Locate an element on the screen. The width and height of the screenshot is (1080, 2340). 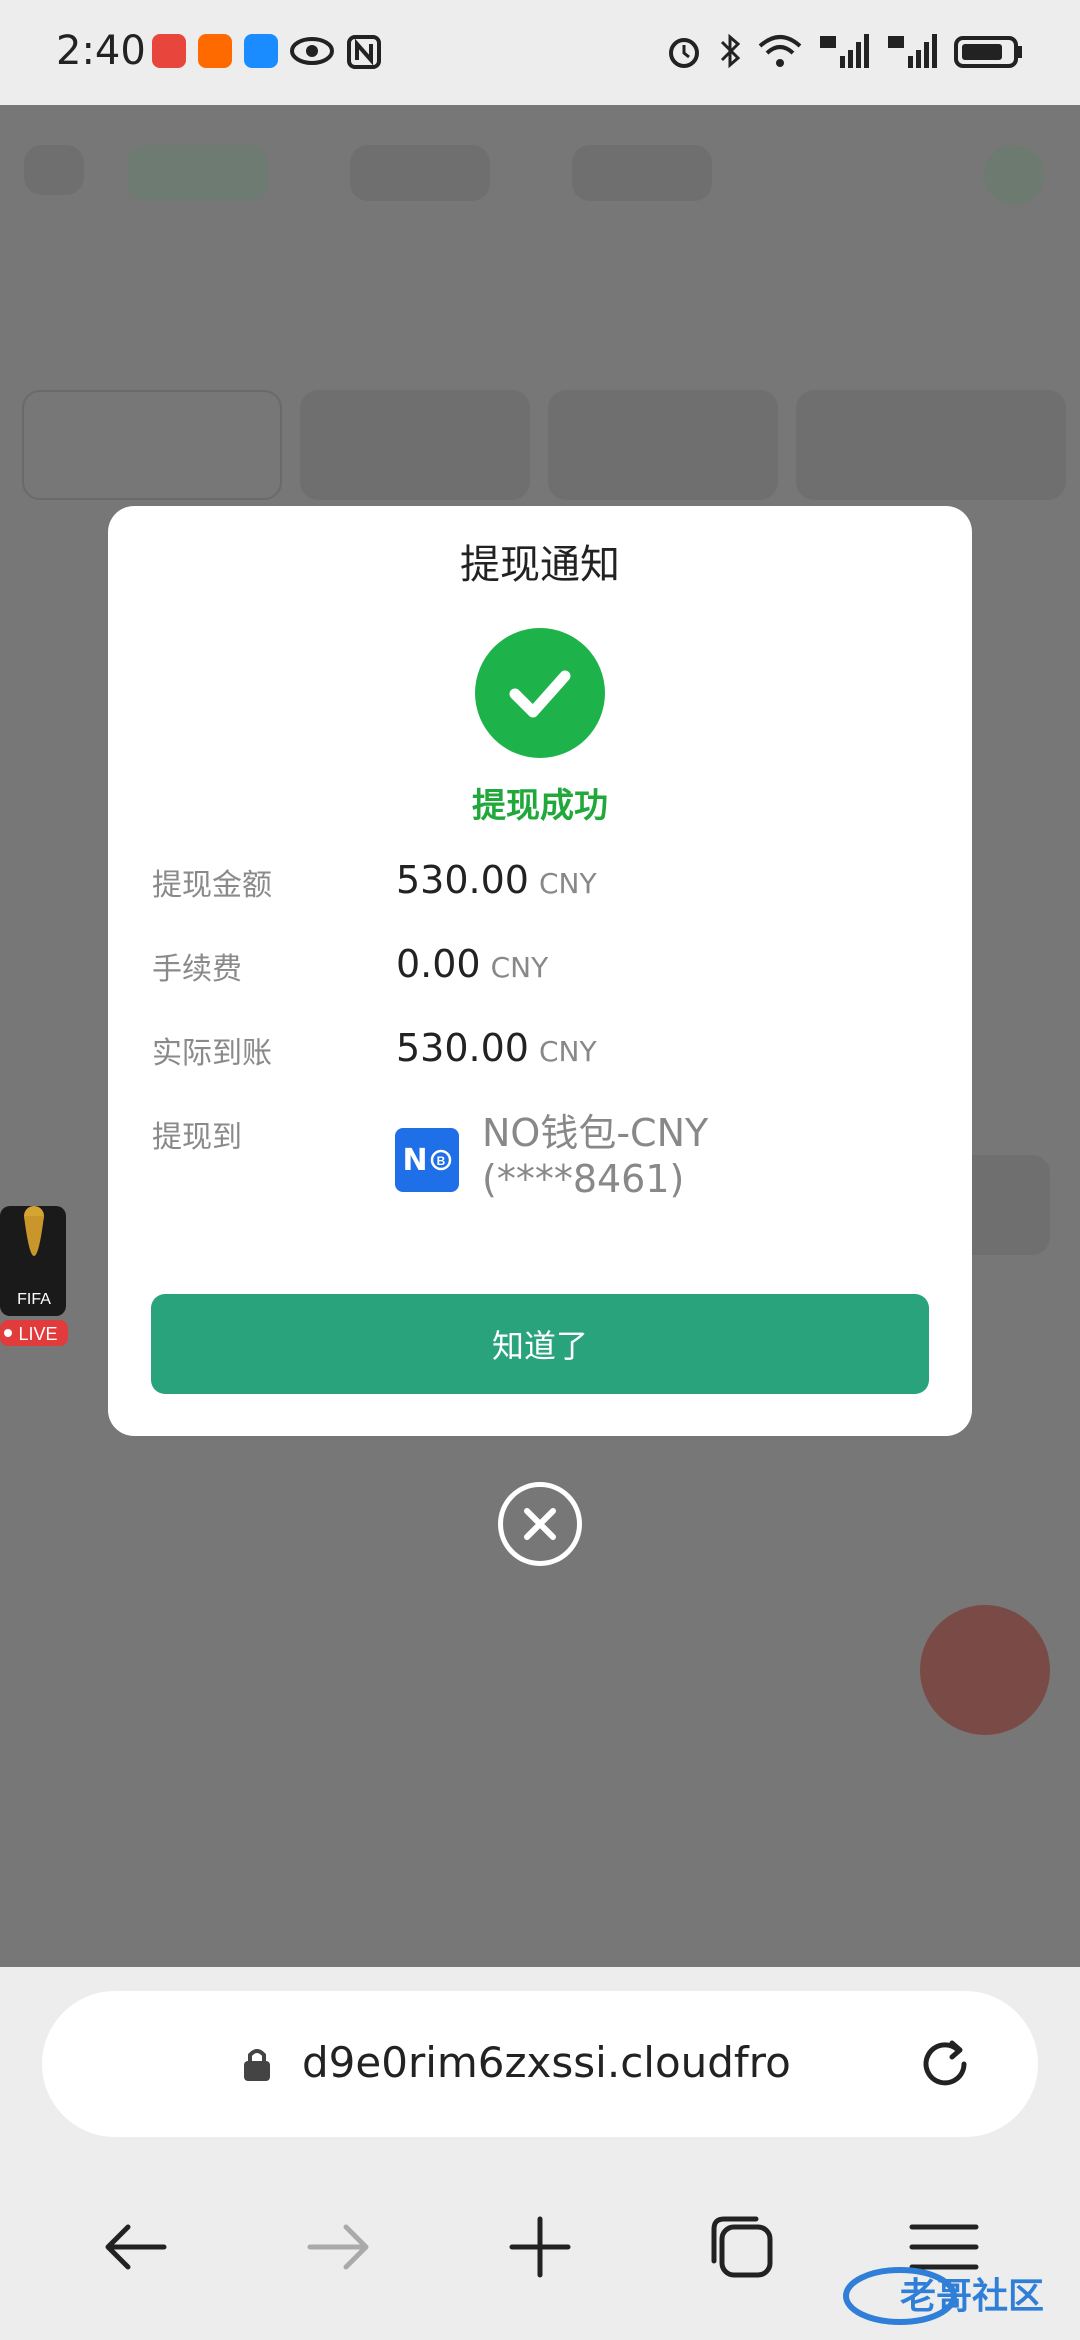
bluetooth-icon is located at coordinates (730, 51).